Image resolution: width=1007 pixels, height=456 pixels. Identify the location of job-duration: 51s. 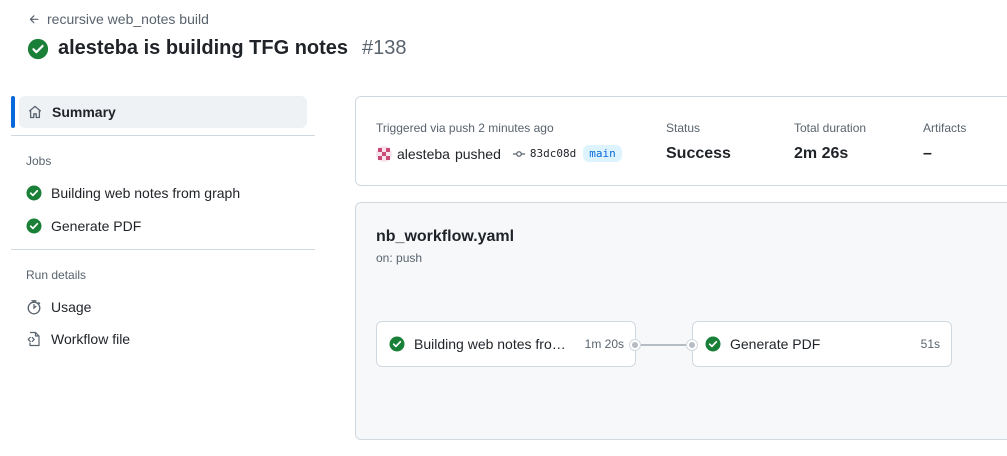
(930, 344).